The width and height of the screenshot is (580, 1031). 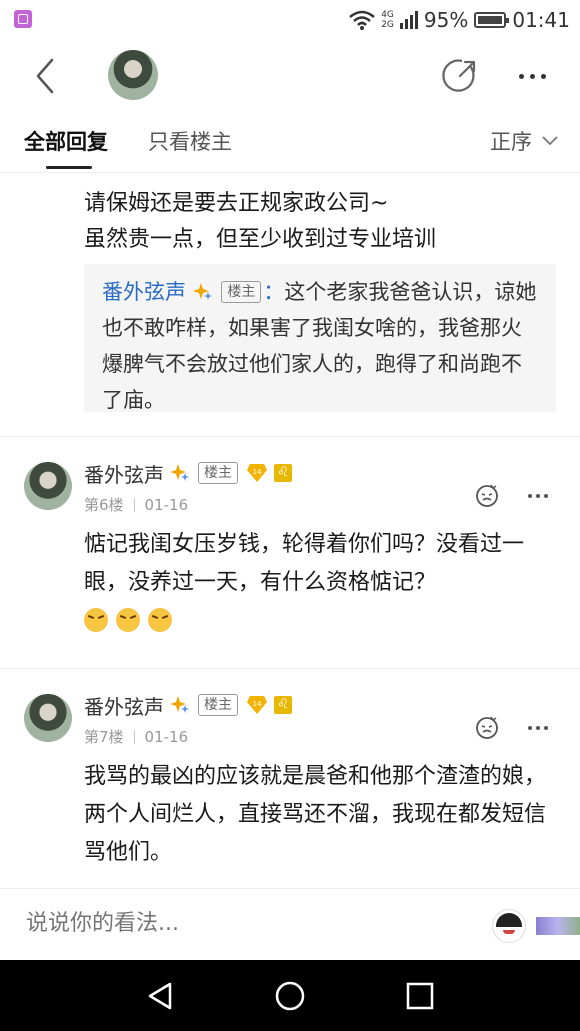 I want to click on author-avatar, so click(x=133, y=75).